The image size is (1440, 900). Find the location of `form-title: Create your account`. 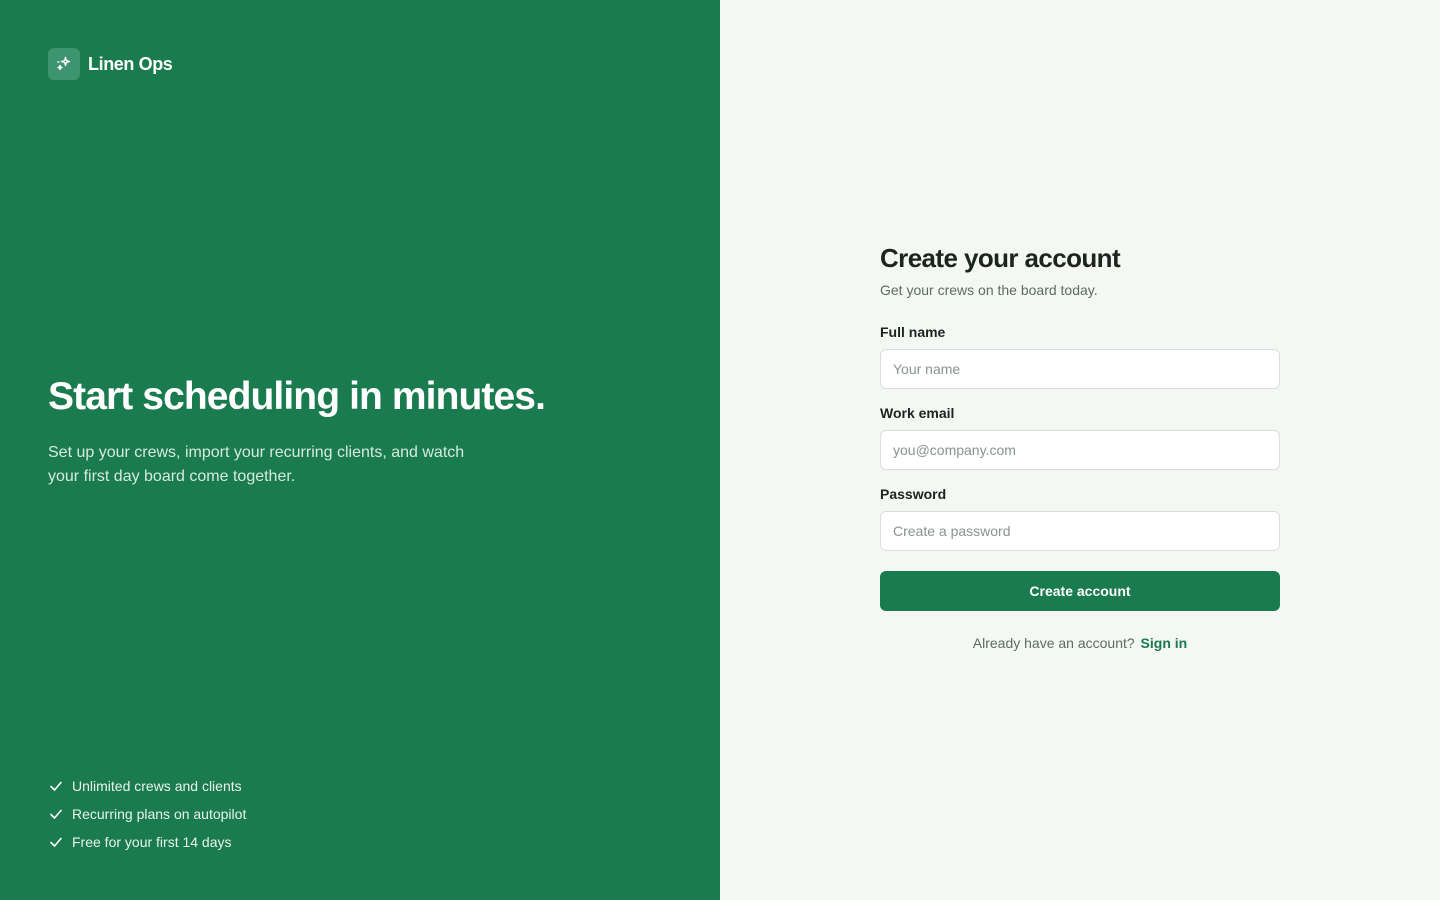

form-title: Create your account is located at coordinates (1000, 258).